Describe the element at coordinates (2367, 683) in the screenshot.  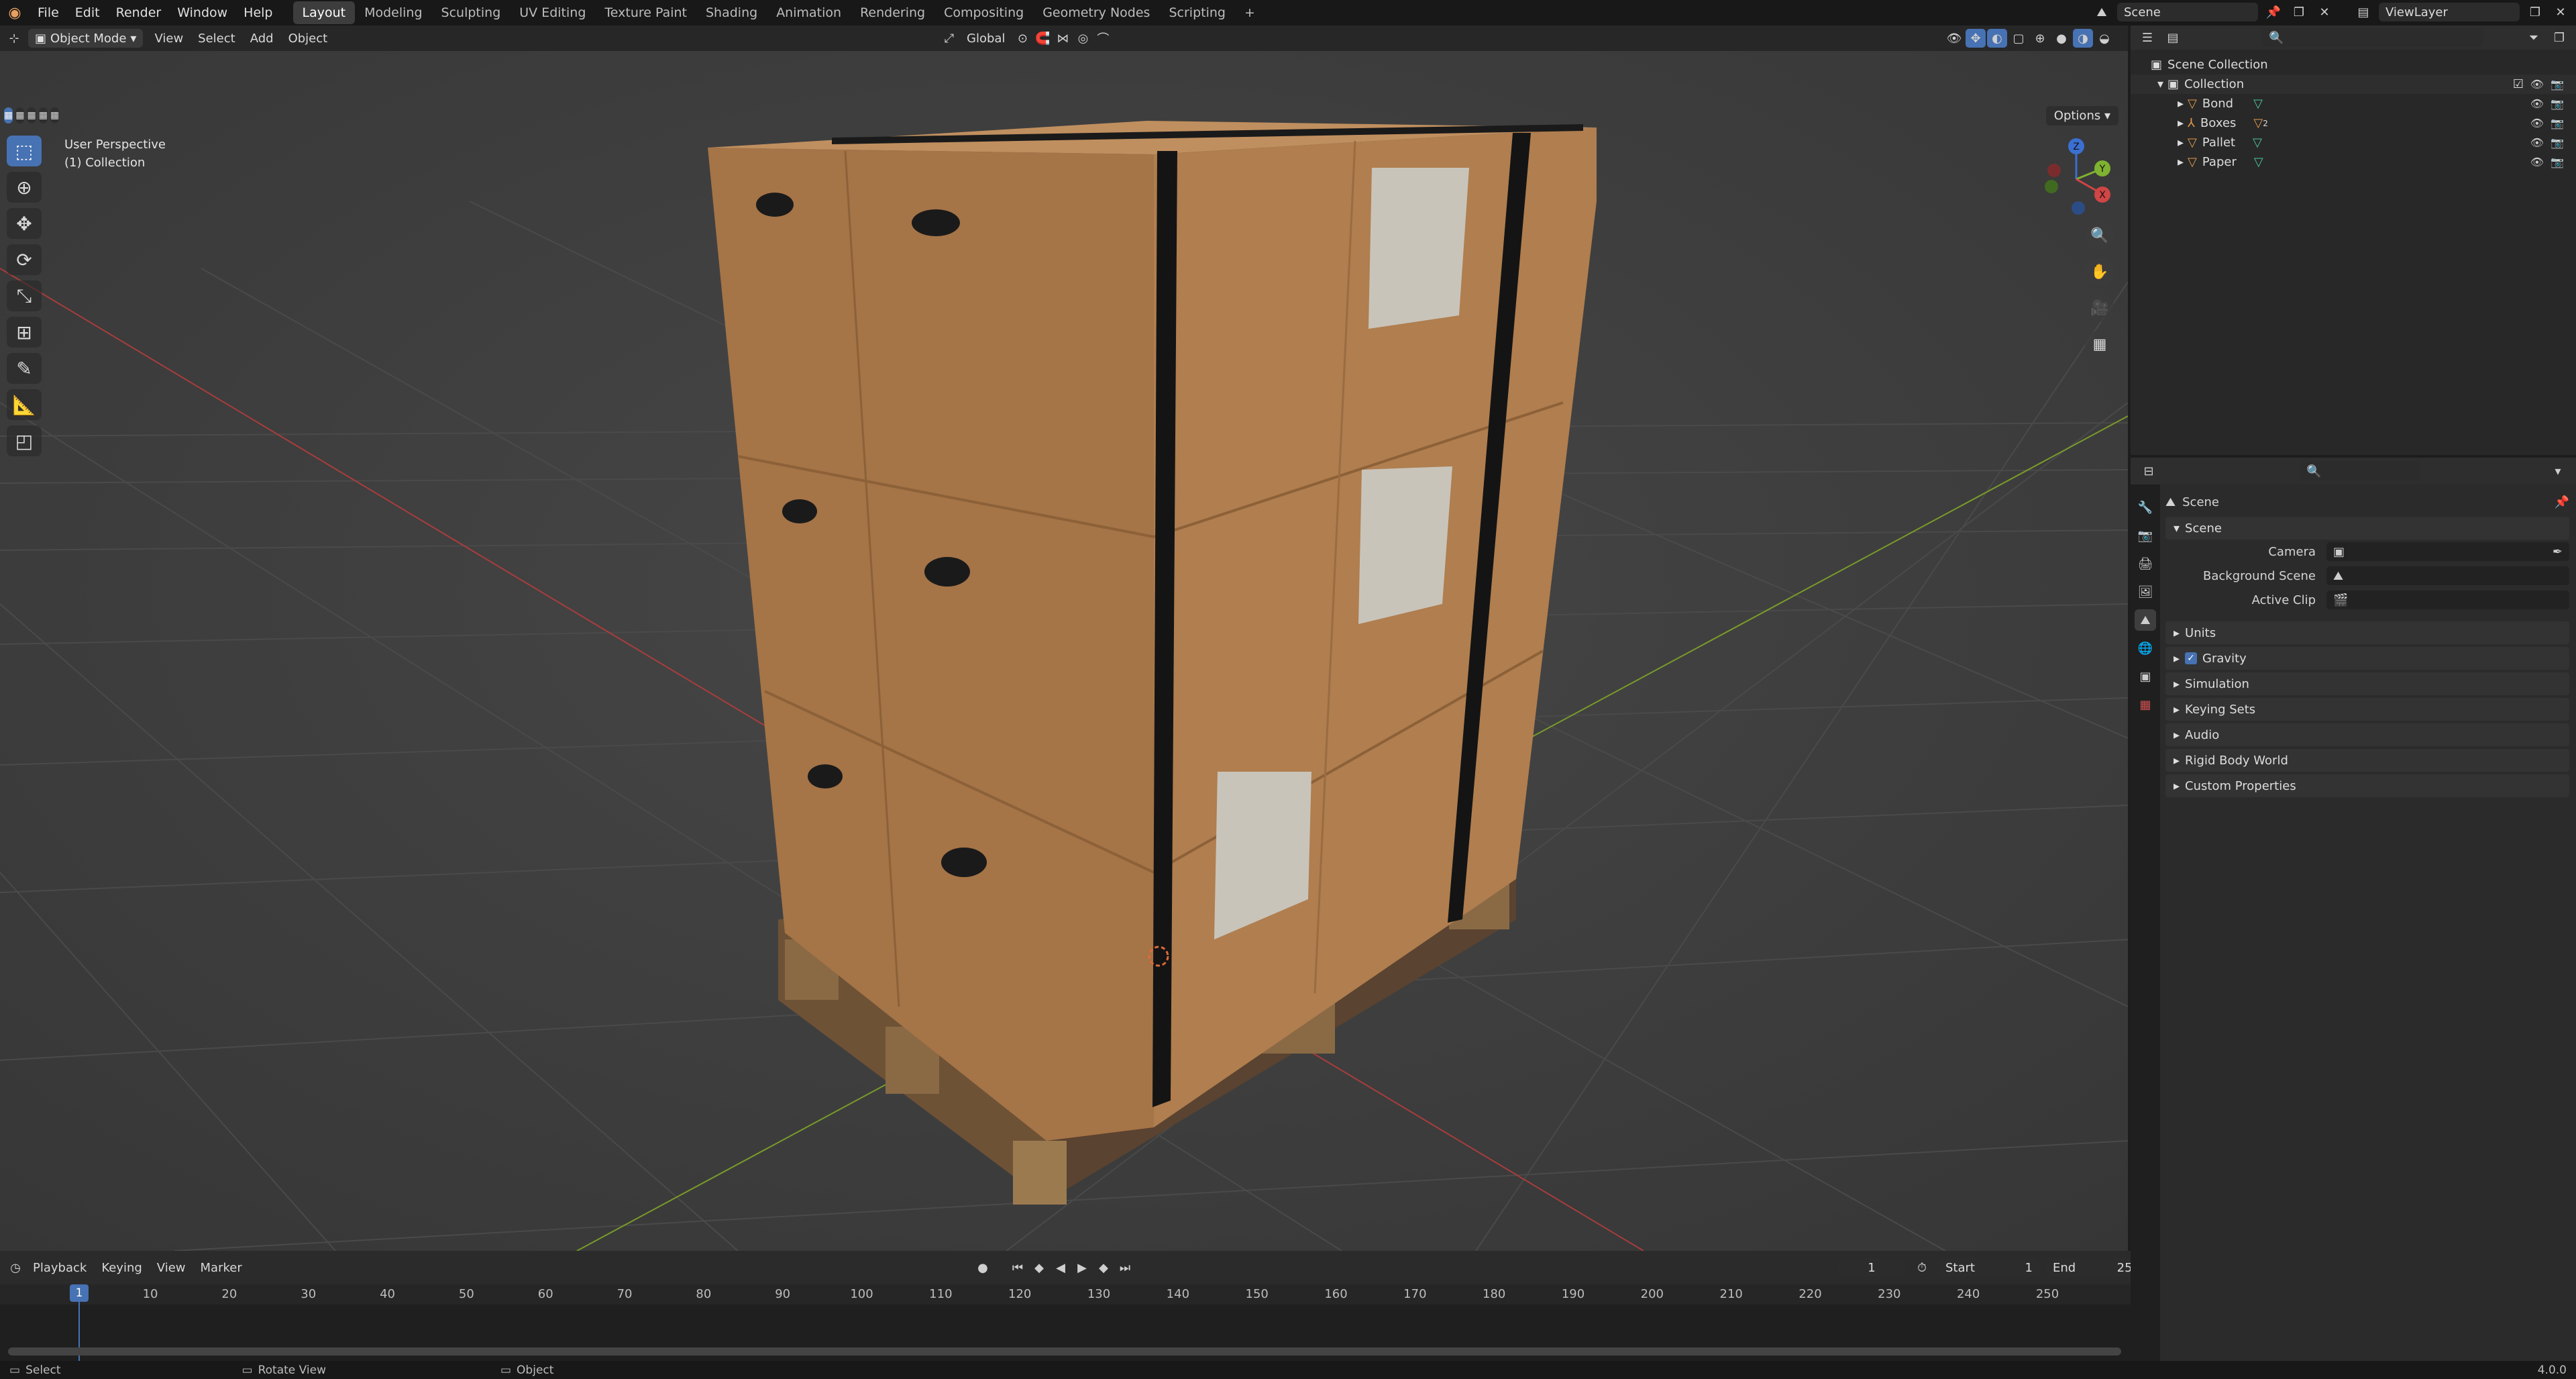
I see `simulation-panel: ▸ Simulation` at that location.